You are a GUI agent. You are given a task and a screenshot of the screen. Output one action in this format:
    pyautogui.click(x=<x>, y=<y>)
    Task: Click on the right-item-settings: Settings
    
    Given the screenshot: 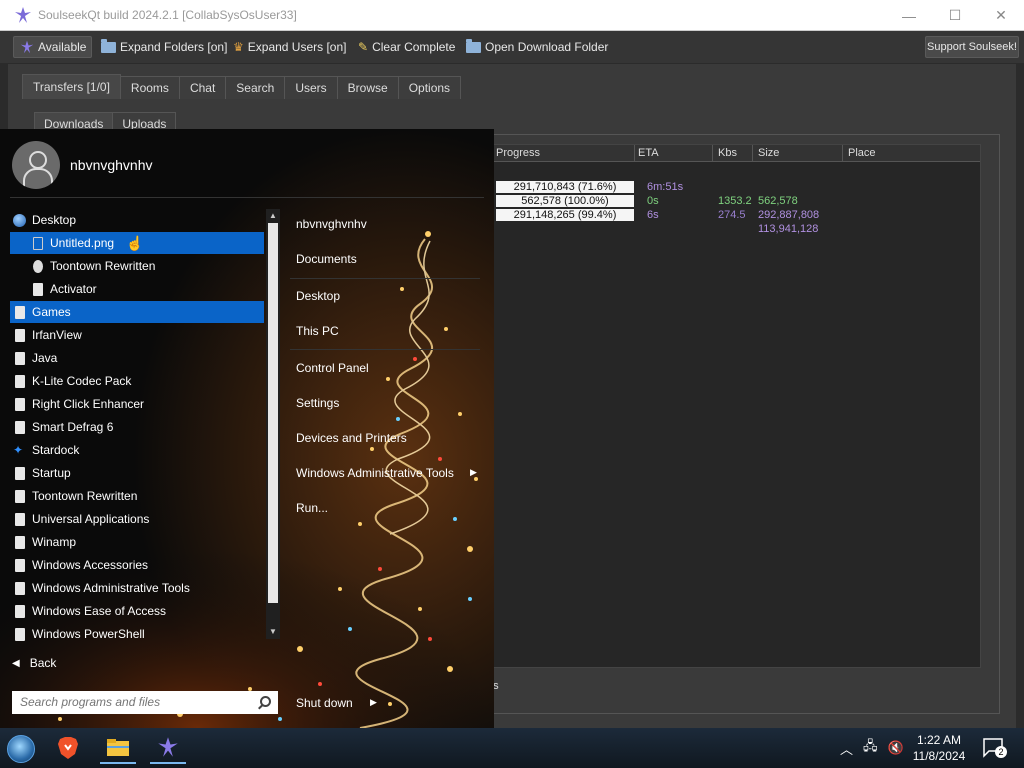 What is the action you would take?
    pyautogui.click(x=317, y=403)
    